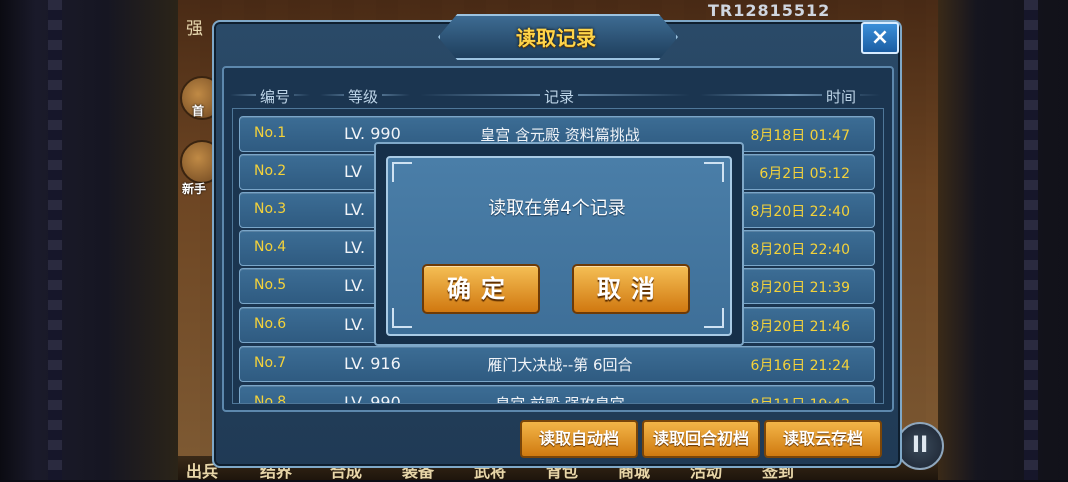 The width and height of the screenshot is (1068, 482). I want to click on load-auto-save-button: 读取自动档, so click(579, 439).